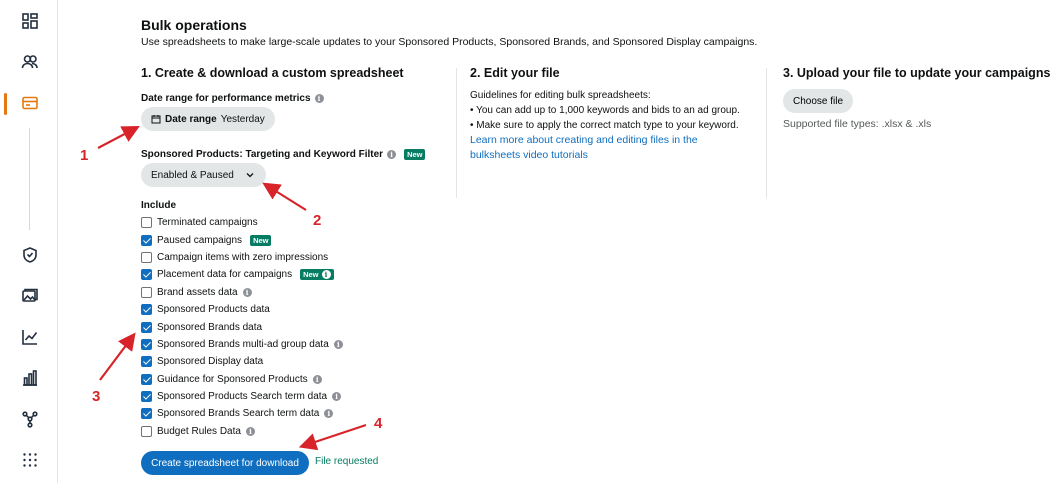 The image size is (1054, 483). Describe the element at coordinates (159, 205) in the screenshot. I see `include-title: Include` at that location.